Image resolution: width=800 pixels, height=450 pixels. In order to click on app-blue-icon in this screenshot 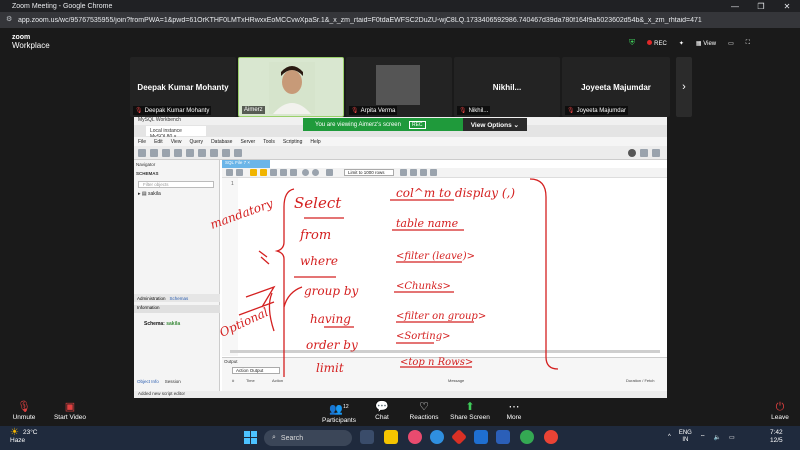, I will do `click(503, 437)`.